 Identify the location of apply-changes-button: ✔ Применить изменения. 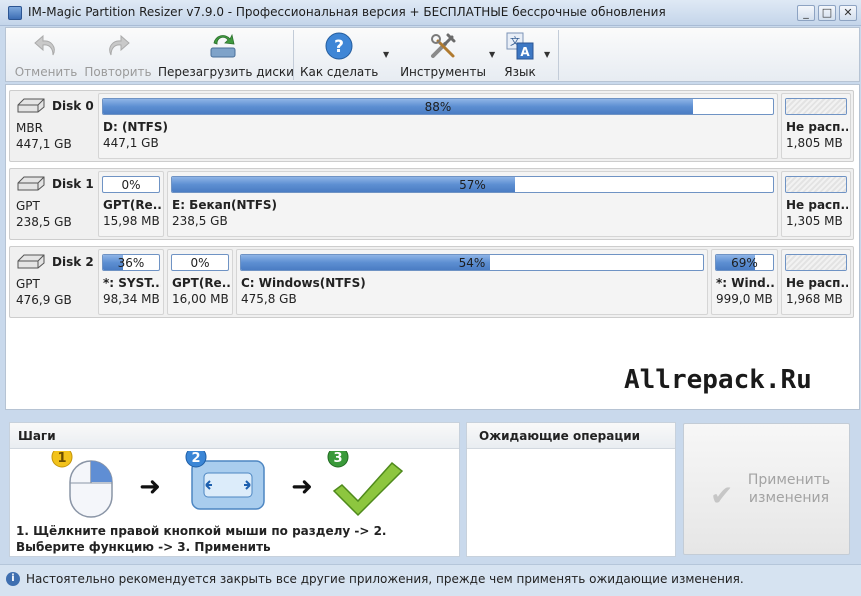
(766, 489).